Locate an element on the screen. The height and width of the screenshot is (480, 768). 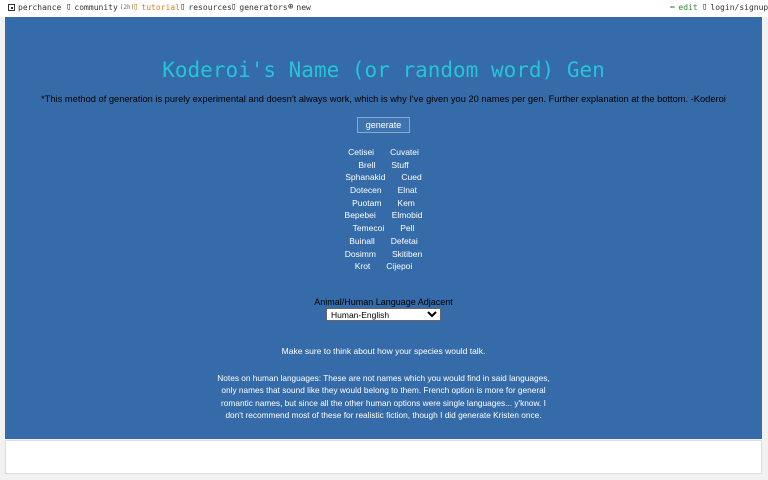
name-row: Buinall Defetai is located at coordinates (383, 242).